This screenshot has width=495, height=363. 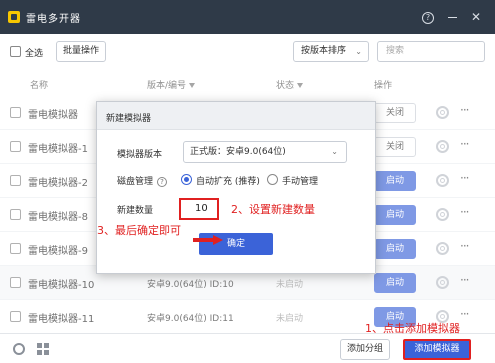 What do you see at coordinates (247, 348) in the screenshot?
I see `bottom-bar: 添加分组 添加模拟器` at bounding box center [247, 348].